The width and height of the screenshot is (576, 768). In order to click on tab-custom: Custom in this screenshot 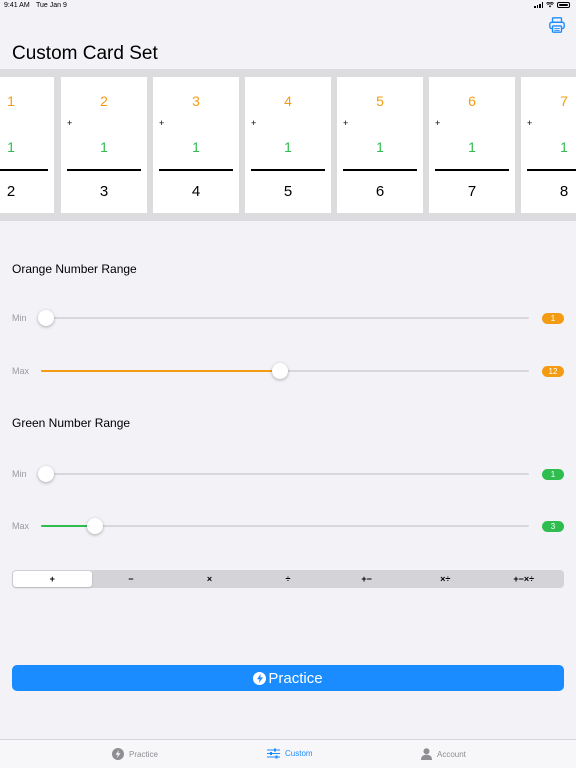, I will do `click(290, 753)`.